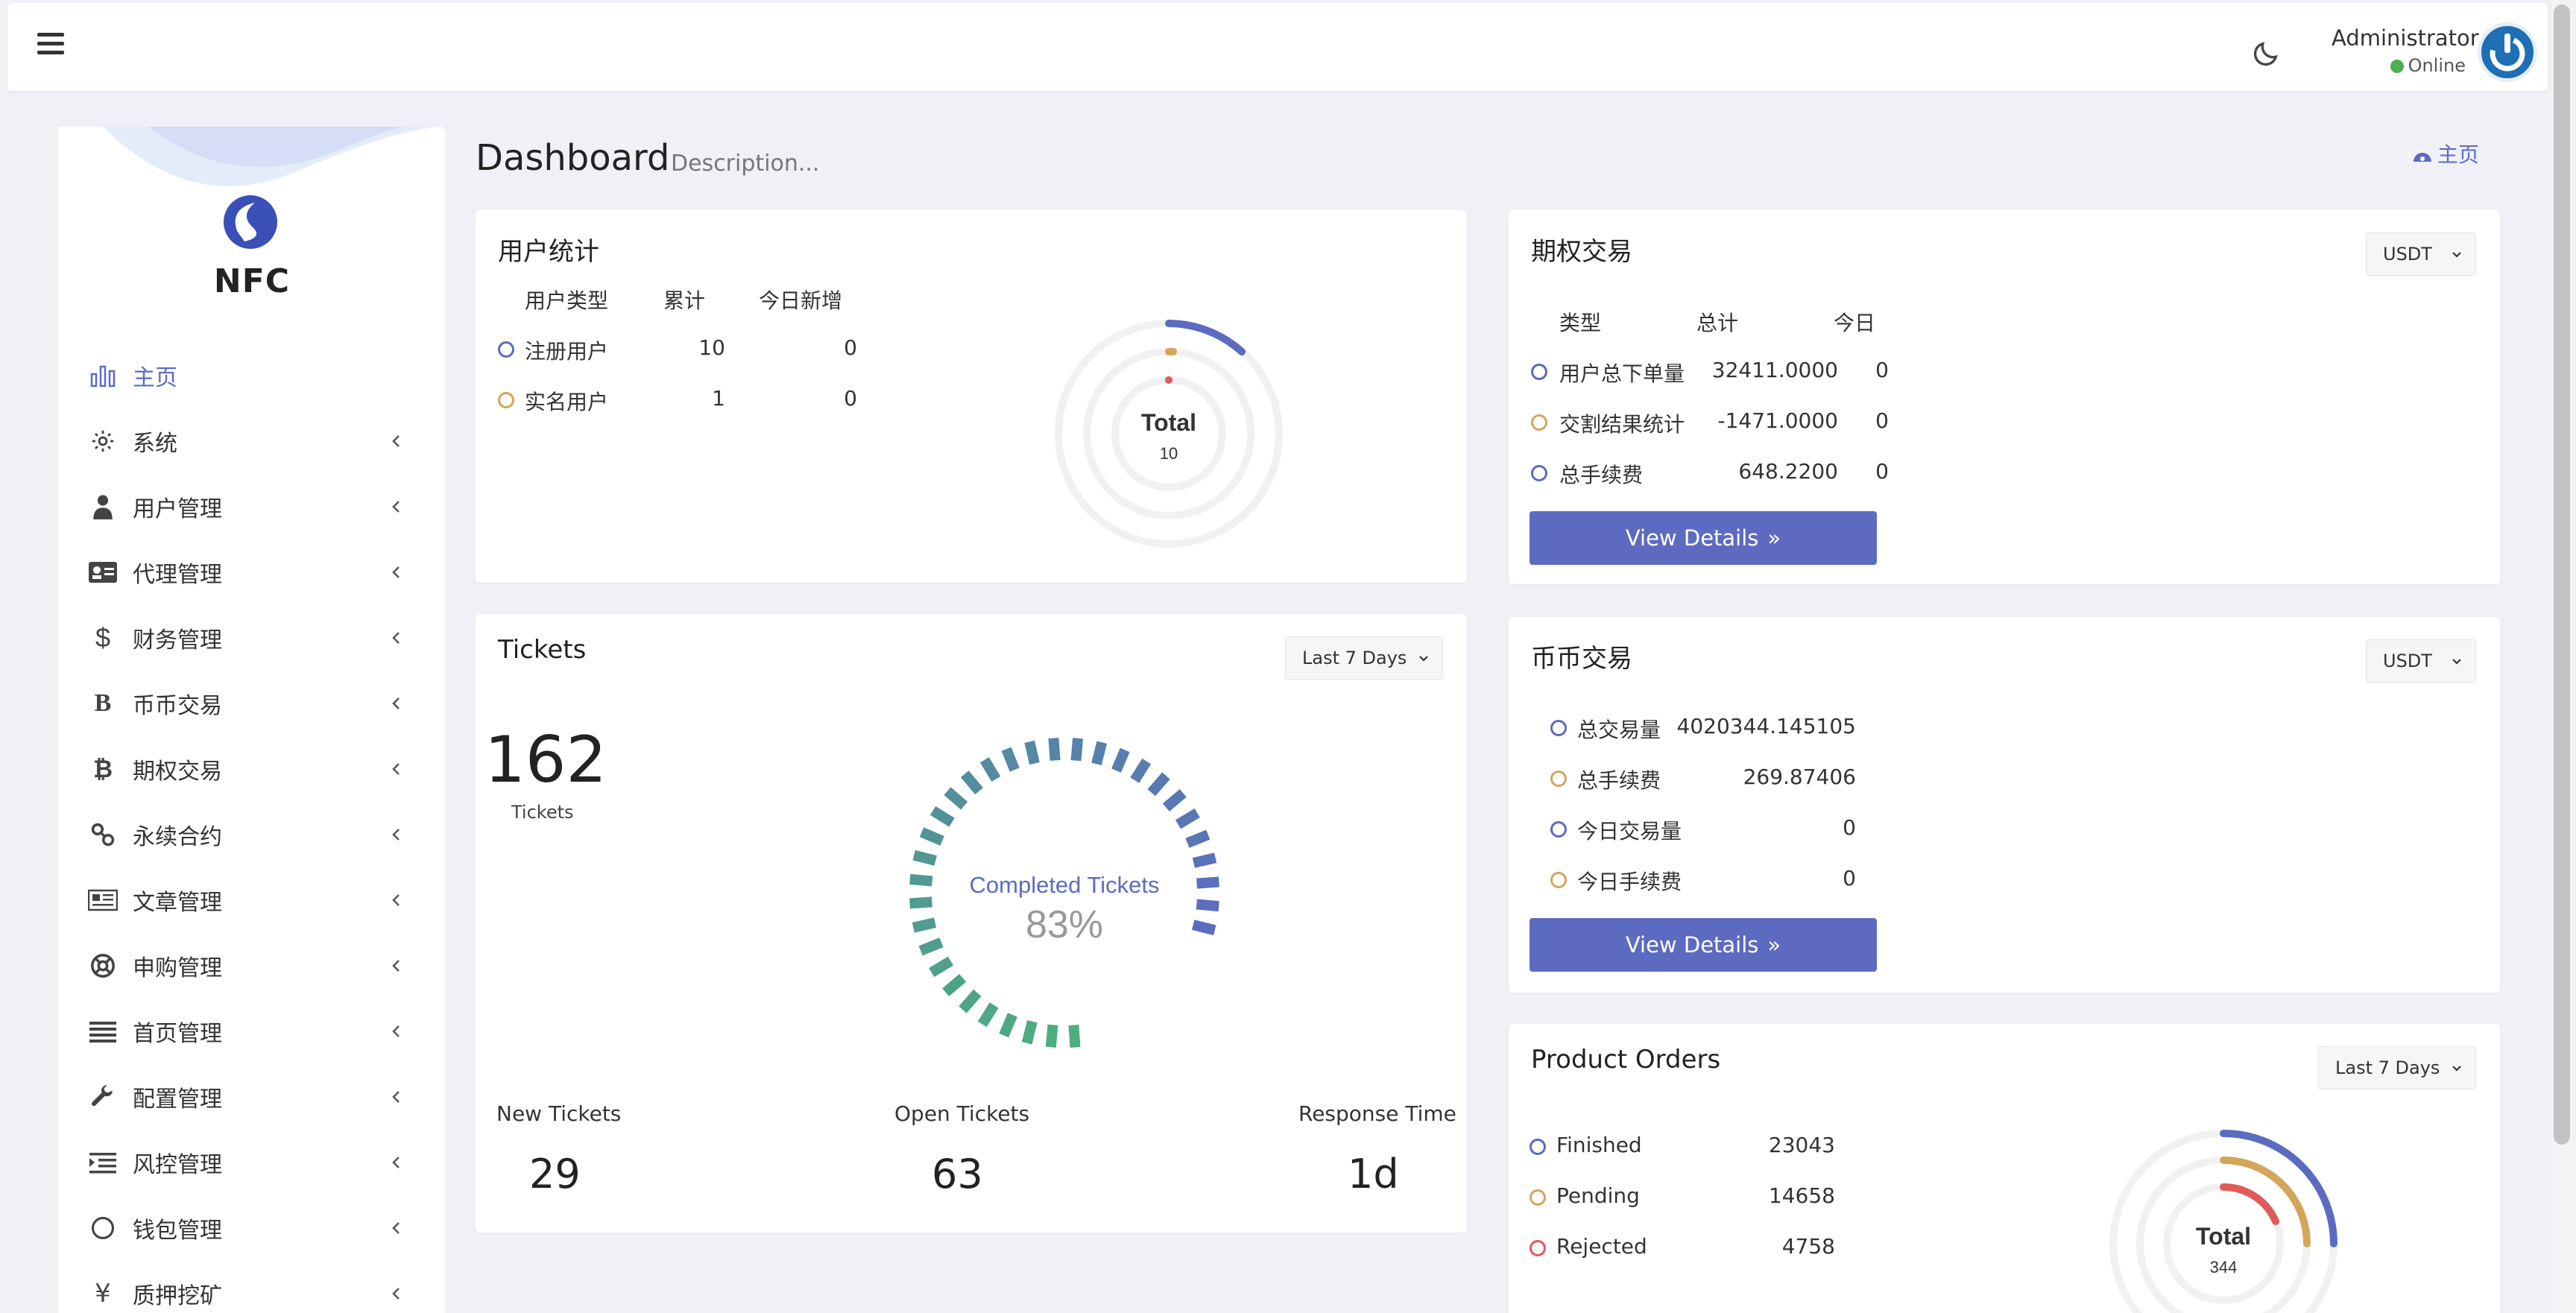 This screenshot has height=1313, width=2576. What do you see at coordinates (1169, 454) in the screenshot?
I see `donut-value: 10` at bounding box center [1169, 454].